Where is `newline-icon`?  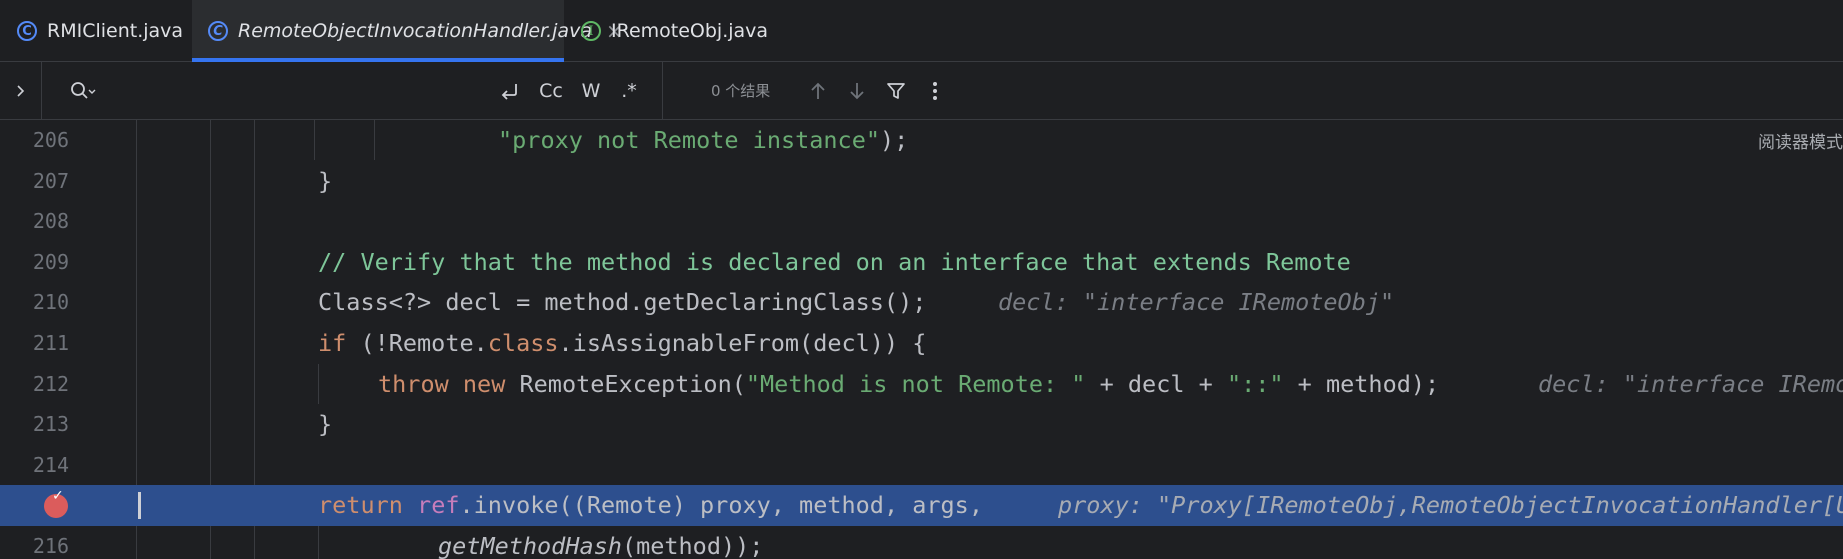 newline-icon is located at coordinates (509, 91).